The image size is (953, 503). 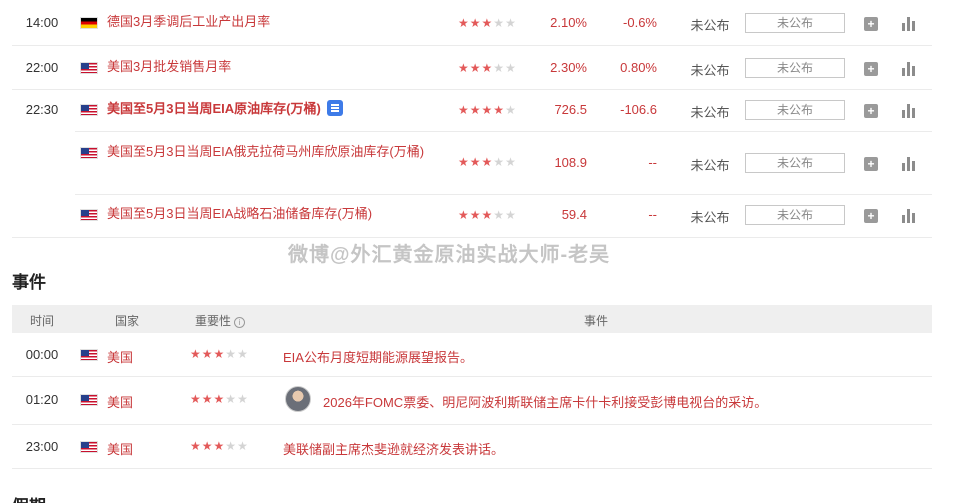 I want to click on header-country: 国家, so click(x=127, y=321).